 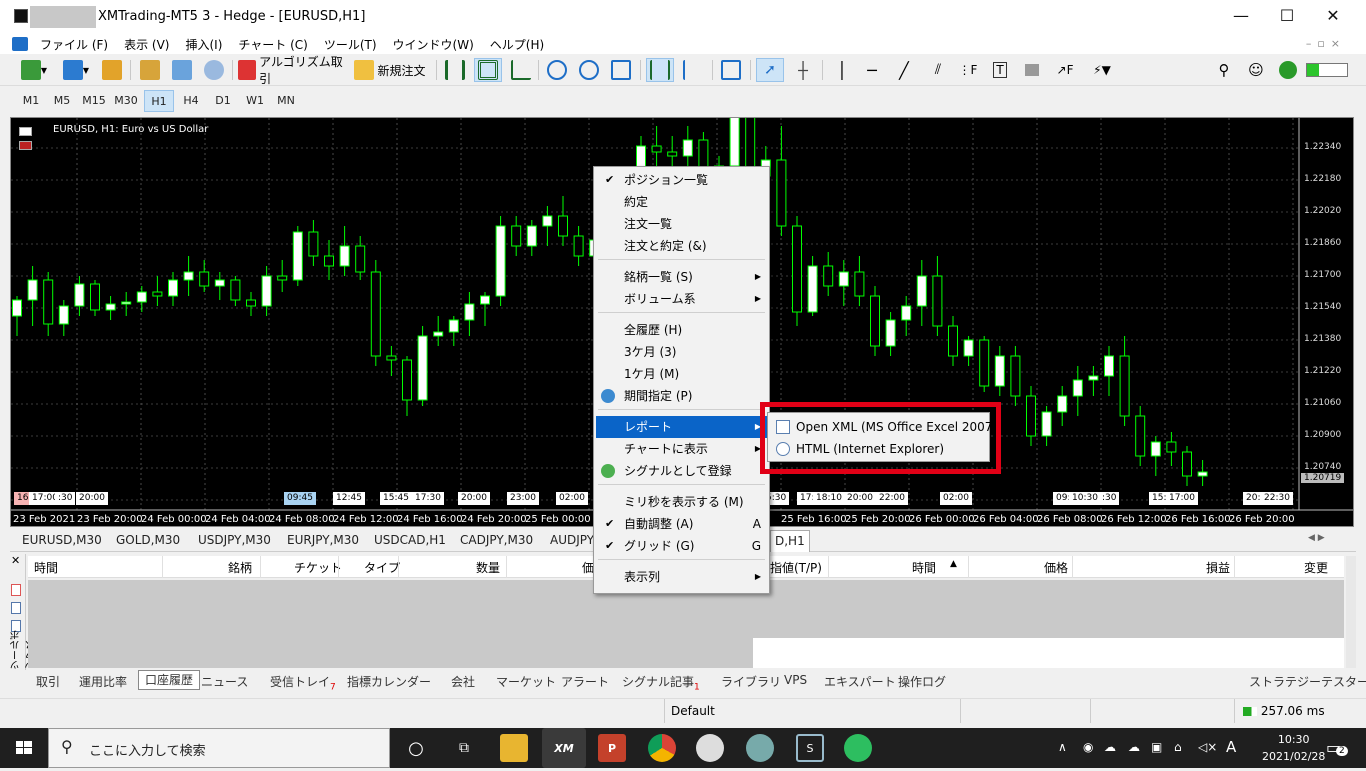 I want to click on context-menu-item: 表示列 ▶, so click(x=681, y=577).